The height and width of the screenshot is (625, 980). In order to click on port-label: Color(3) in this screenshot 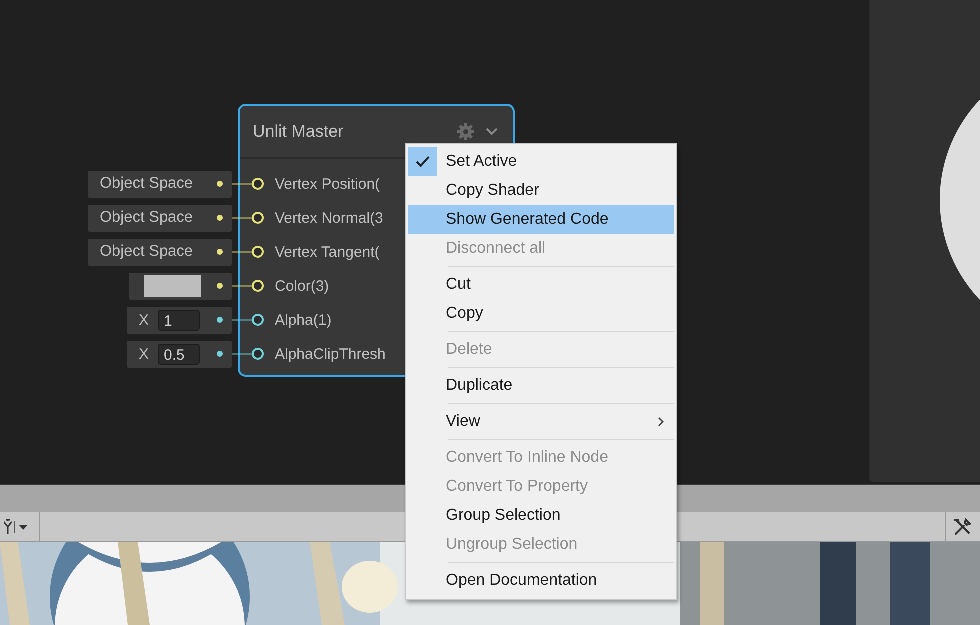, I will do `click(302, 286)`.